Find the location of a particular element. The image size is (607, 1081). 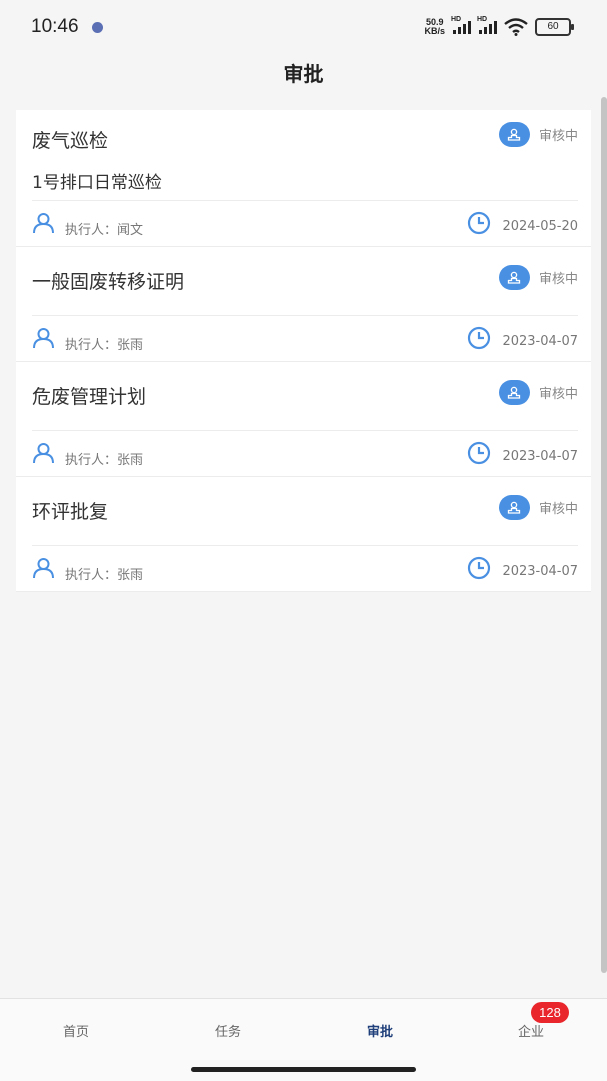

card-subtitle: 1号排口日常巡检 is located at coordinates (97, 183).